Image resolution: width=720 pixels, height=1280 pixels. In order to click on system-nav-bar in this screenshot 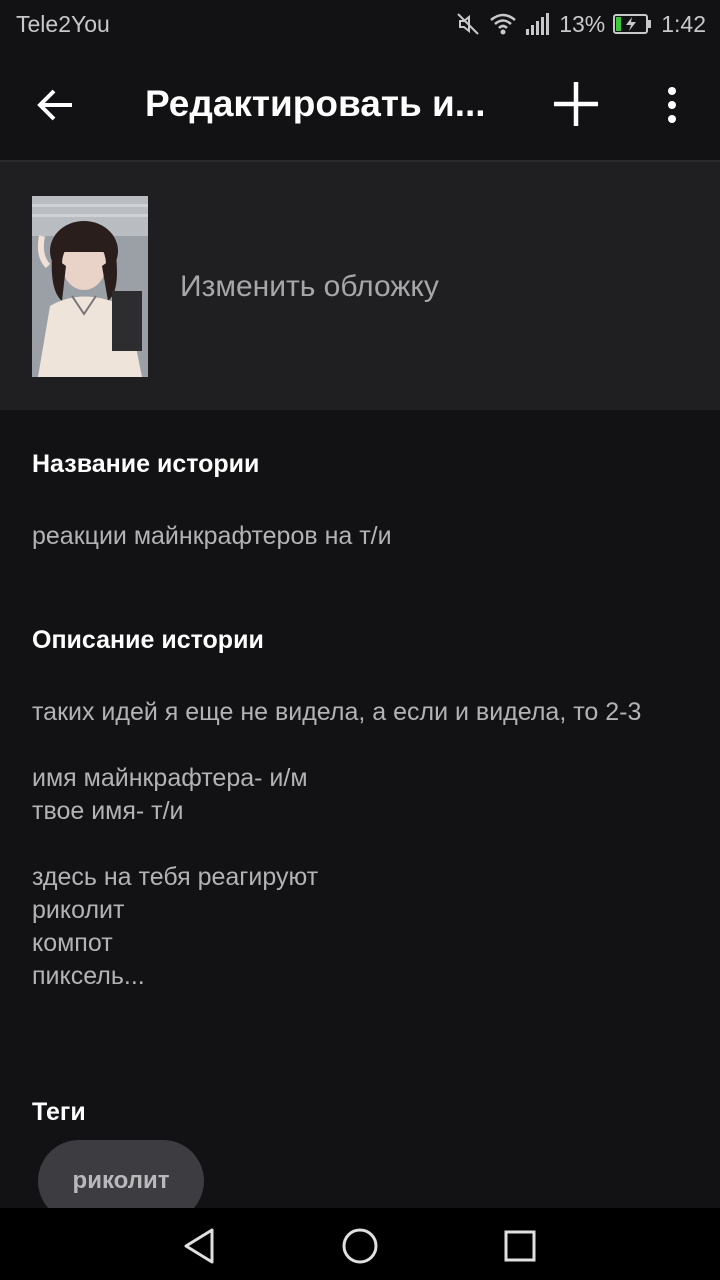, I will do `click(360, 1244)`.